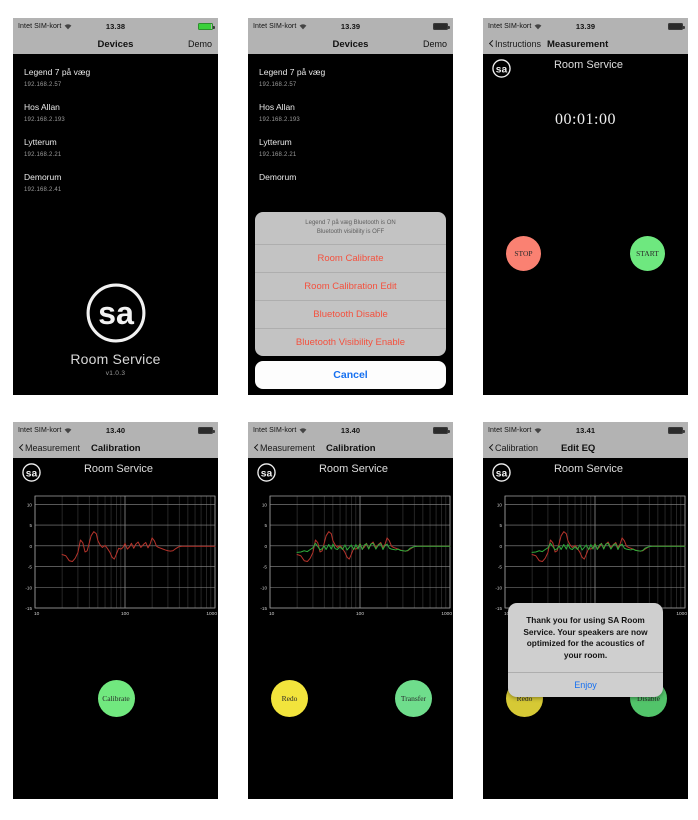 This screenshot has width=698, height=820. What do you see at coordinates (350, 175) in the screenshot?
I see `list-item: Demorum` at bounding box center [350, 175].